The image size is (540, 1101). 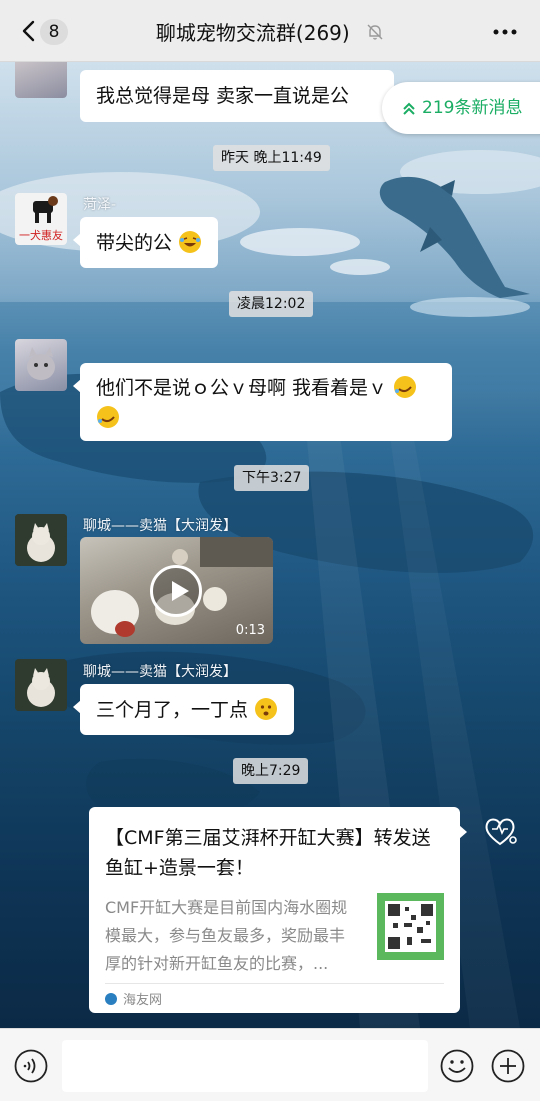 What do you see at coordinates (41, 219) in the screenshot?
I see `avatar: 一犬惠友` at bounding box center [41, 219].